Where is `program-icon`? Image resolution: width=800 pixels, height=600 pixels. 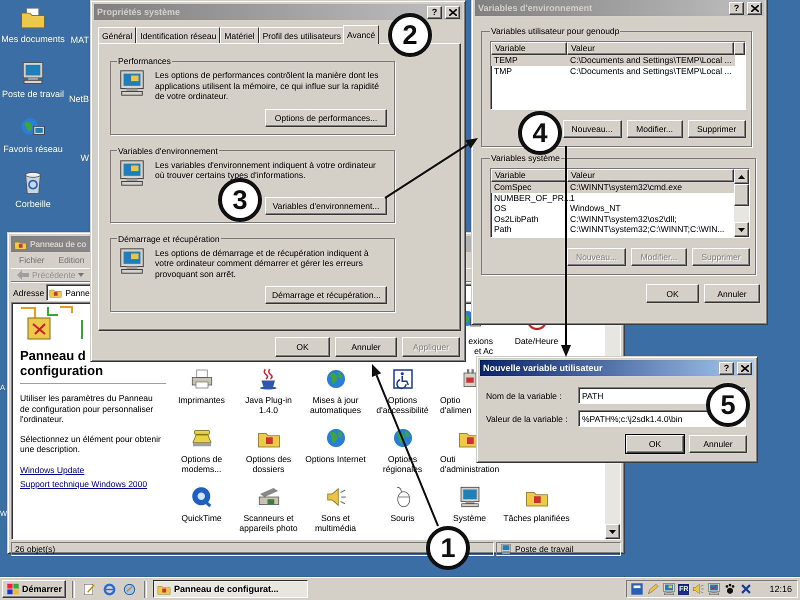
program-icon is located at coordinates (637, 589).